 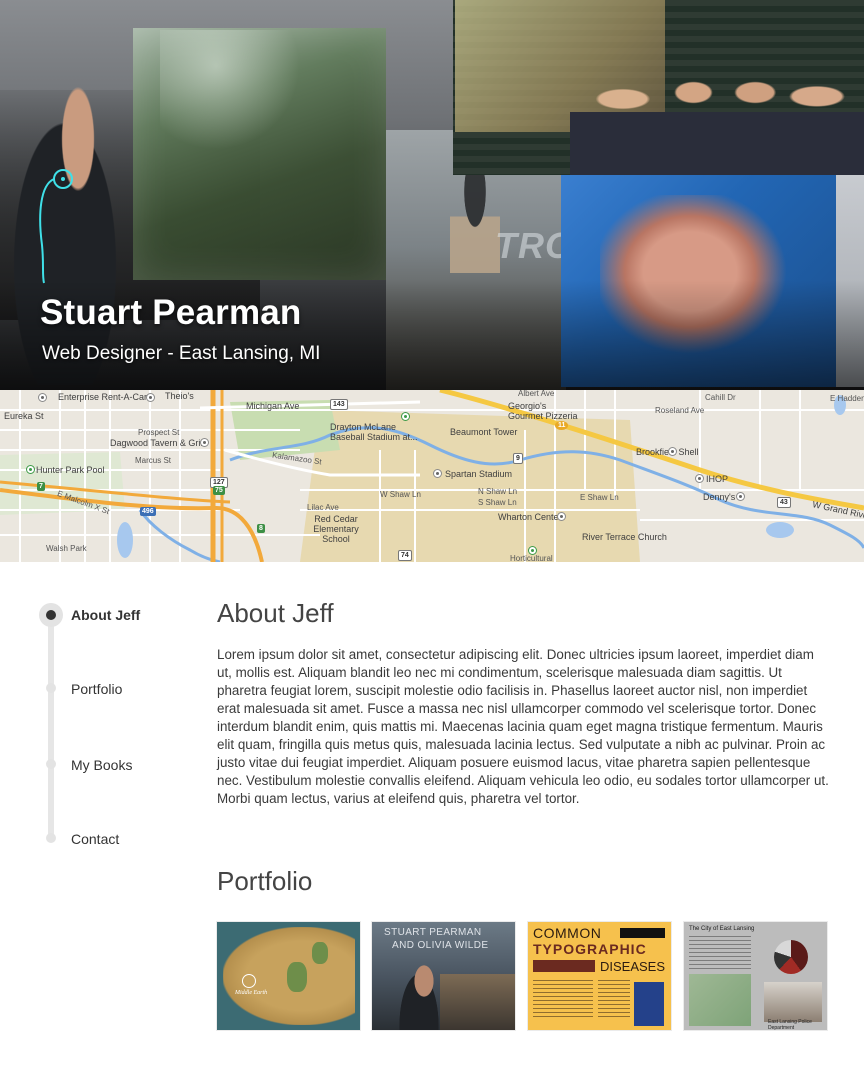 I want to click on nav-item-portfolio: Portfolio, so click(x=96, y=689).